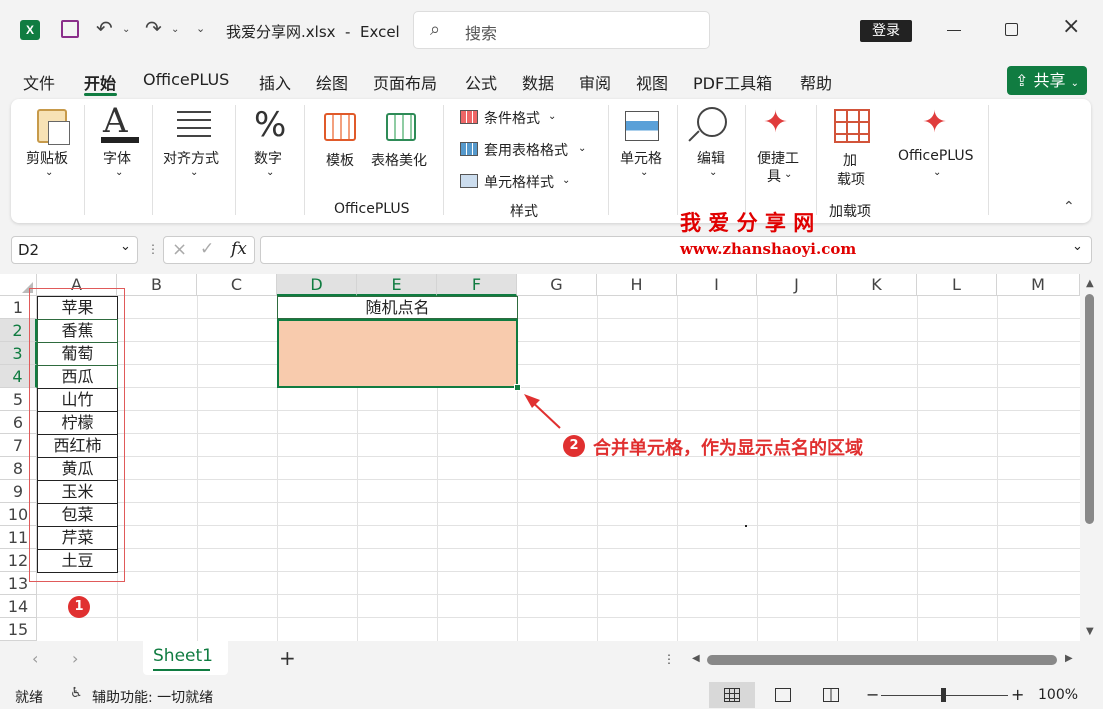 Image resolution: width=1103 pixels, height=709 pixels. I want to click on formula-input: ⌄, so click(676, 250).